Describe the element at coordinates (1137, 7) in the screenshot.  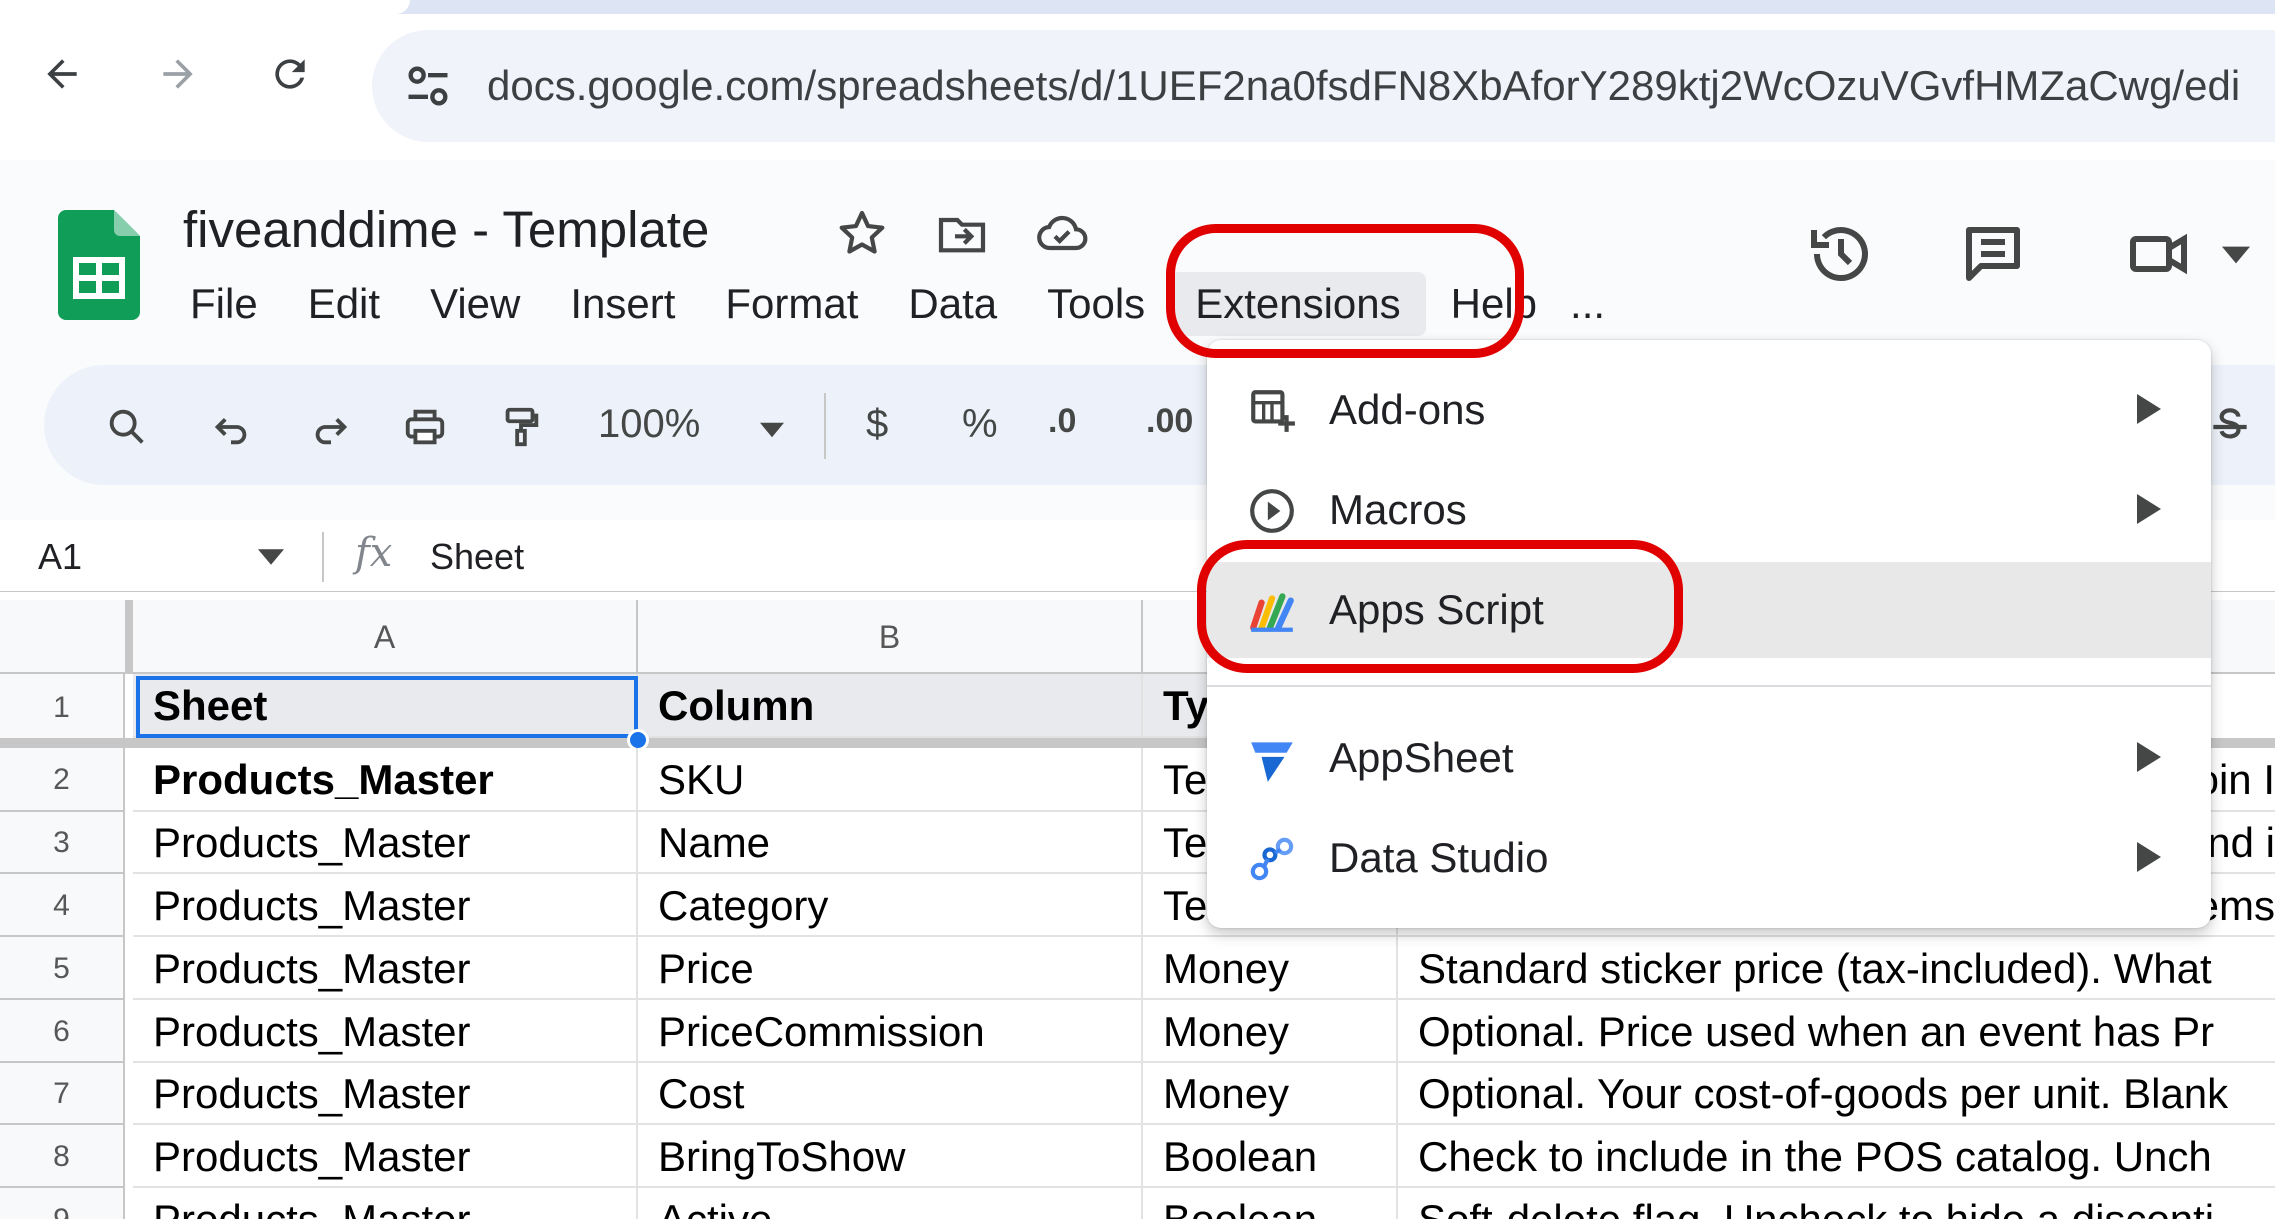
I see `browser-tab-strip` at that location.